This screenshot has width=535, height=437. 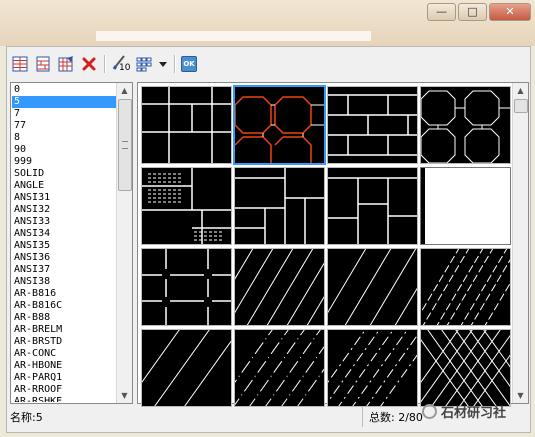 I want to click on list-item: ANSI34, so click(x=64, y=234).